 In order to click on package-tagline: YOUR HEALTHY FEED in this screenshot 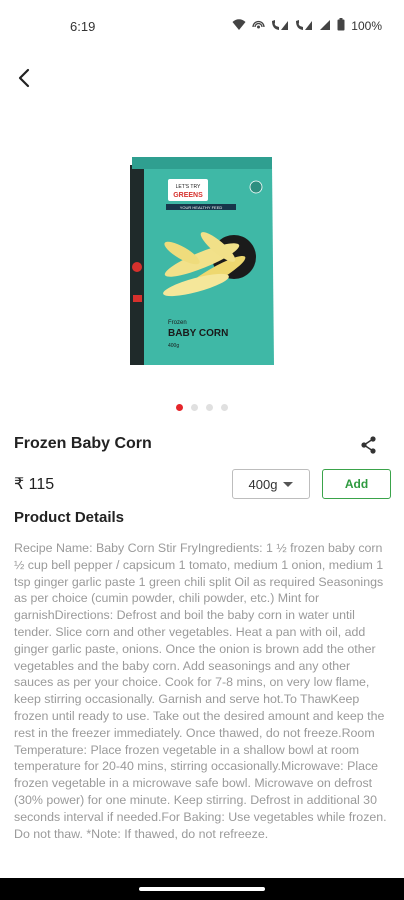, I will do `click(201, 207)`.